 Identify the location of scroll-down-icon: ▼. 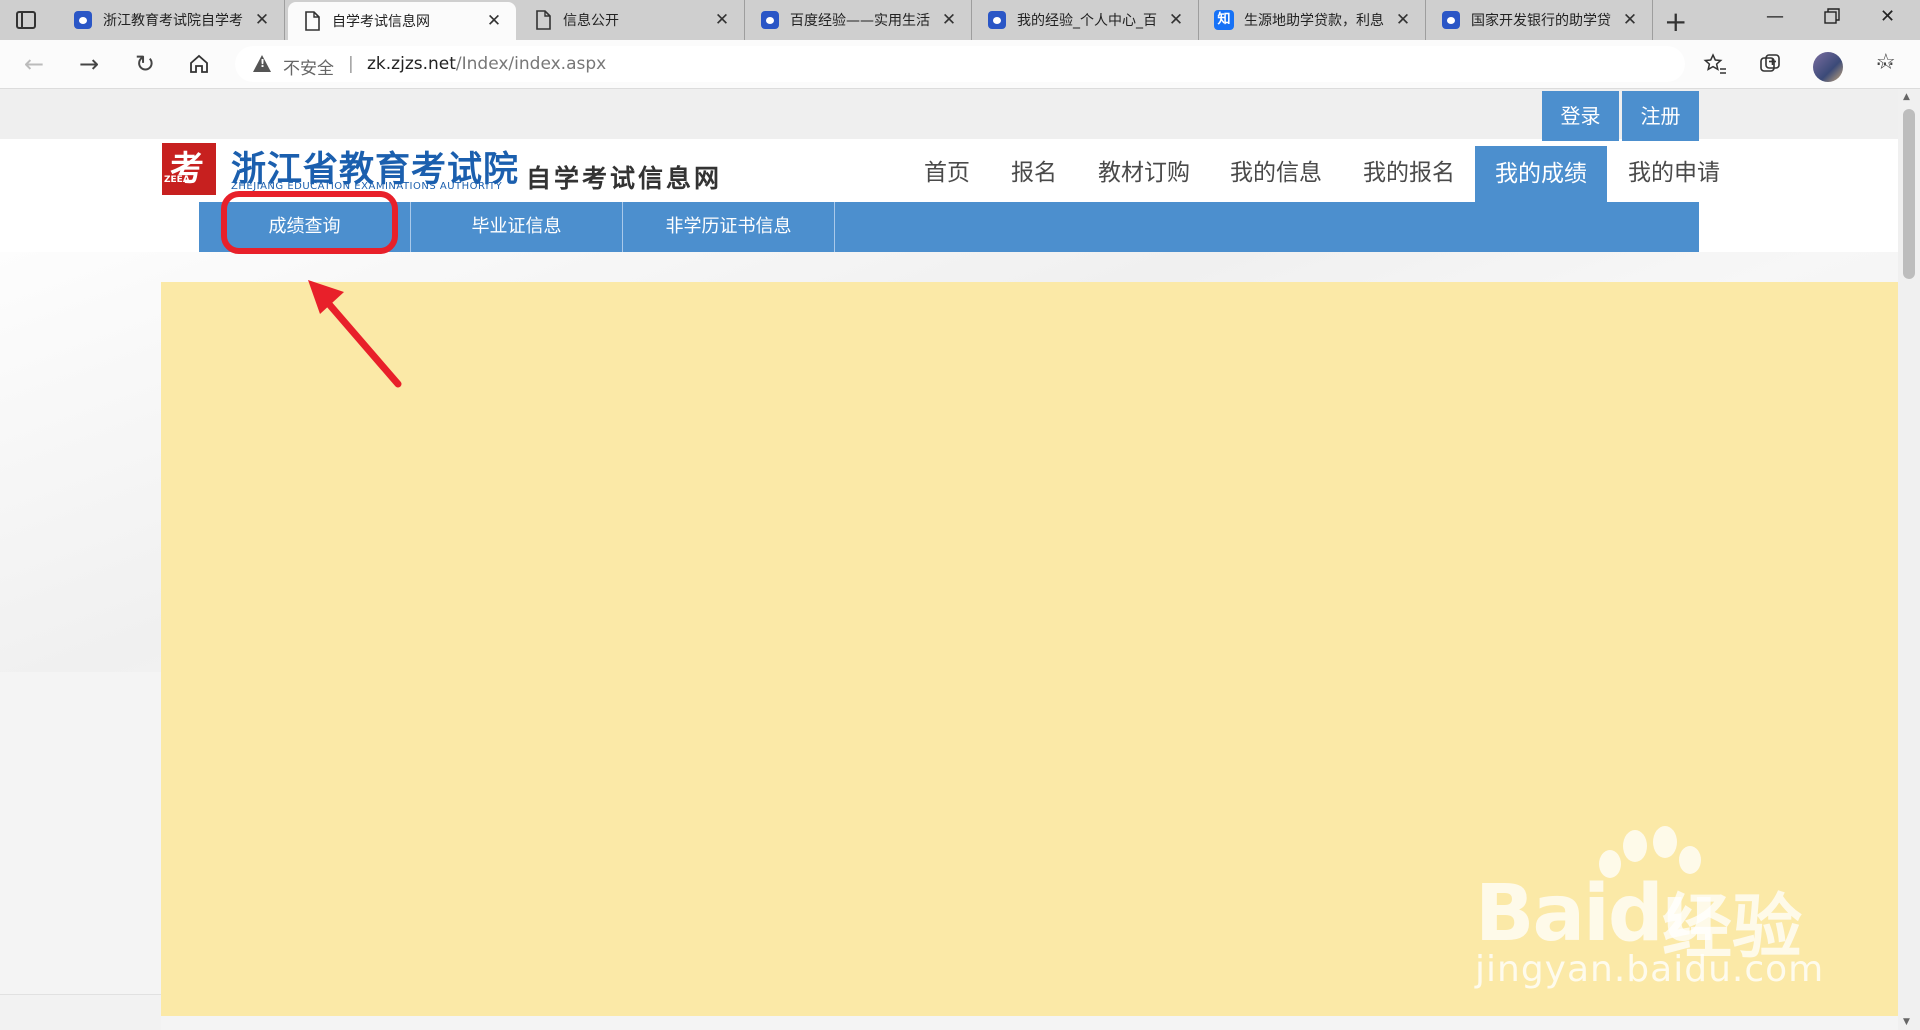
(1906, 1022).